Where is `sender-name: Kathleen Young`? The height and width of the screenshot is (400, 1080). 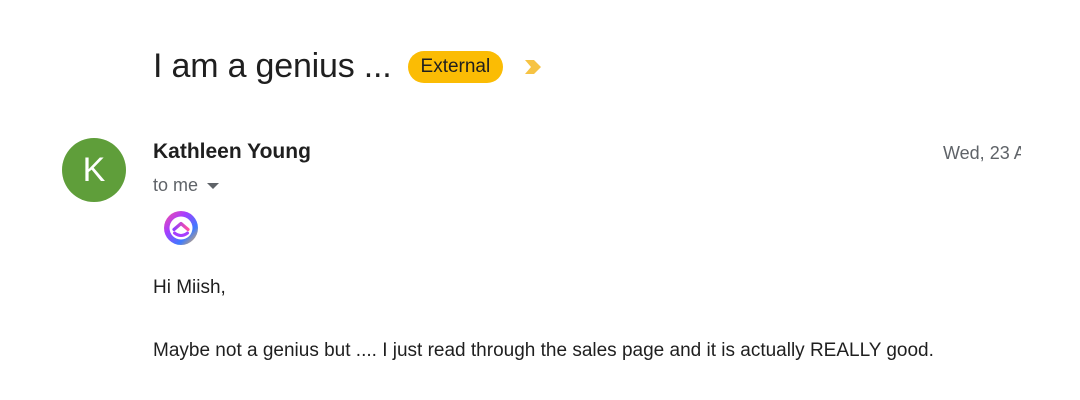
sender-name: Kathleen Young is located at coordinates (232, 152).